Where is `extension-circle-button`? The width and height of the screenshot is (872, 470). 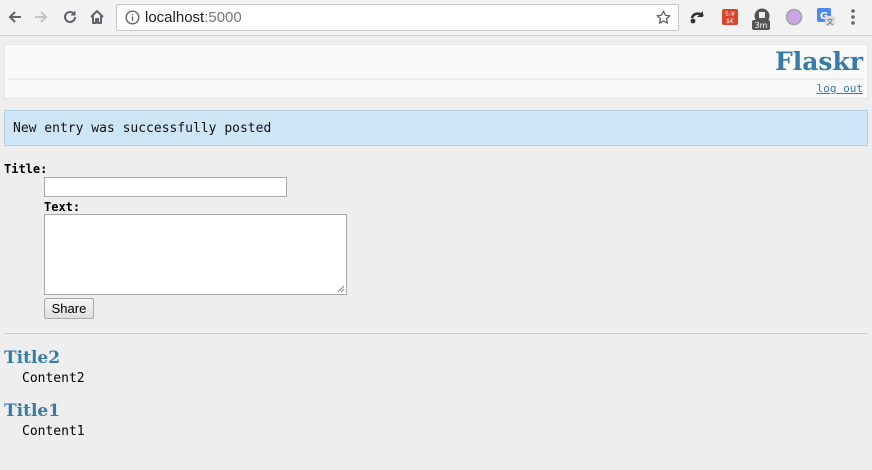 extension-circle-button is located at coordinates (794, 17).